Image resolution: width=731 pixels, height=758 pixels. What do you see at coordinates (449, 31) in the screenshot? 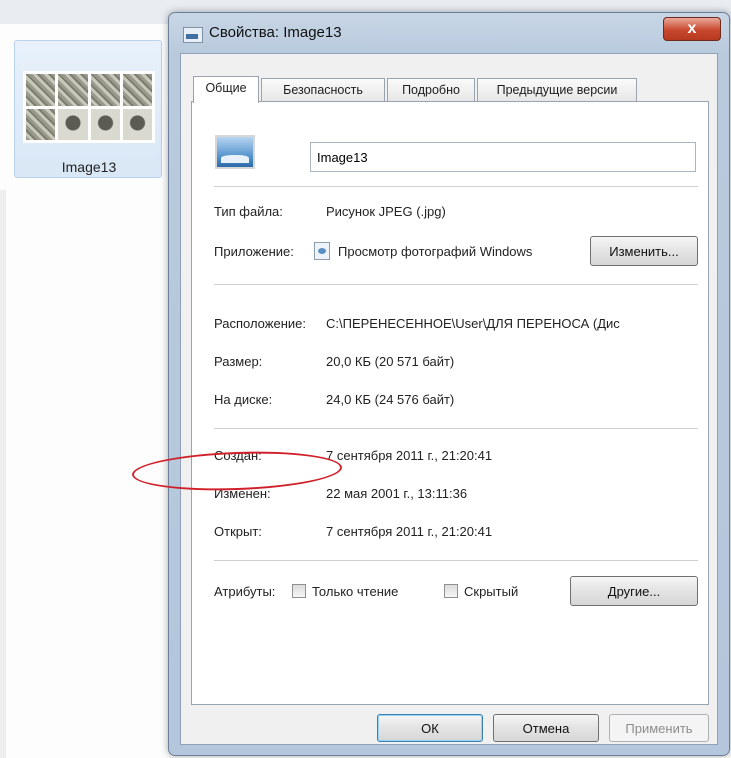
I see `dialog-titlebar: Свойства: Image13 x` at bounding box center [449, 31].